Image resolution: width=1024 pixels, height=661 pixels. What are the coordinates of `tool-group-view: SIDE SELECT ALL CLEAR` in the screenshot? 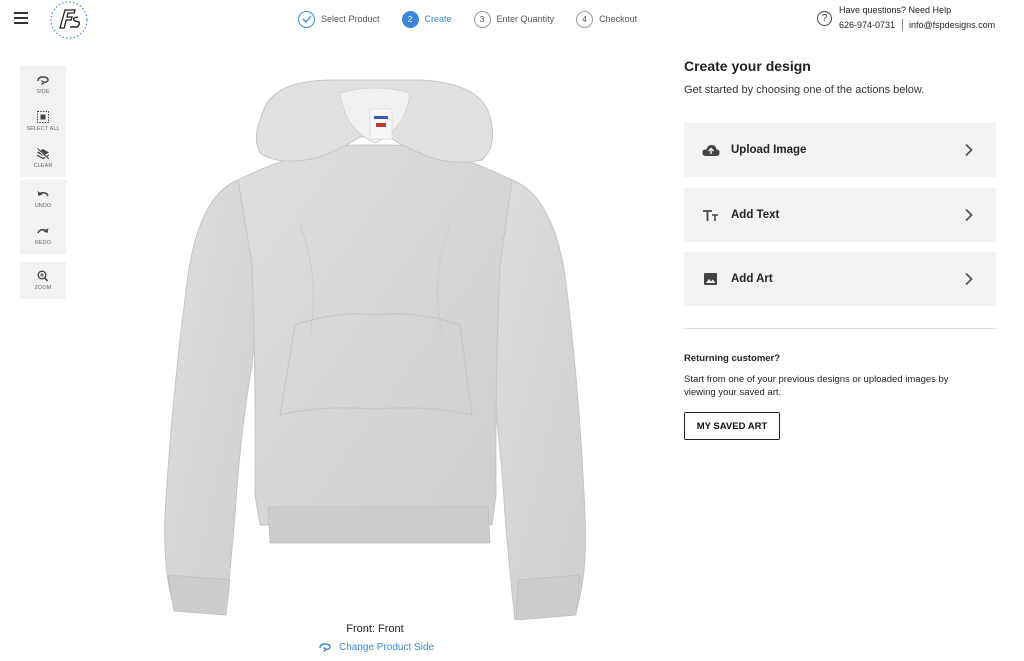 It's located at (43, 121).